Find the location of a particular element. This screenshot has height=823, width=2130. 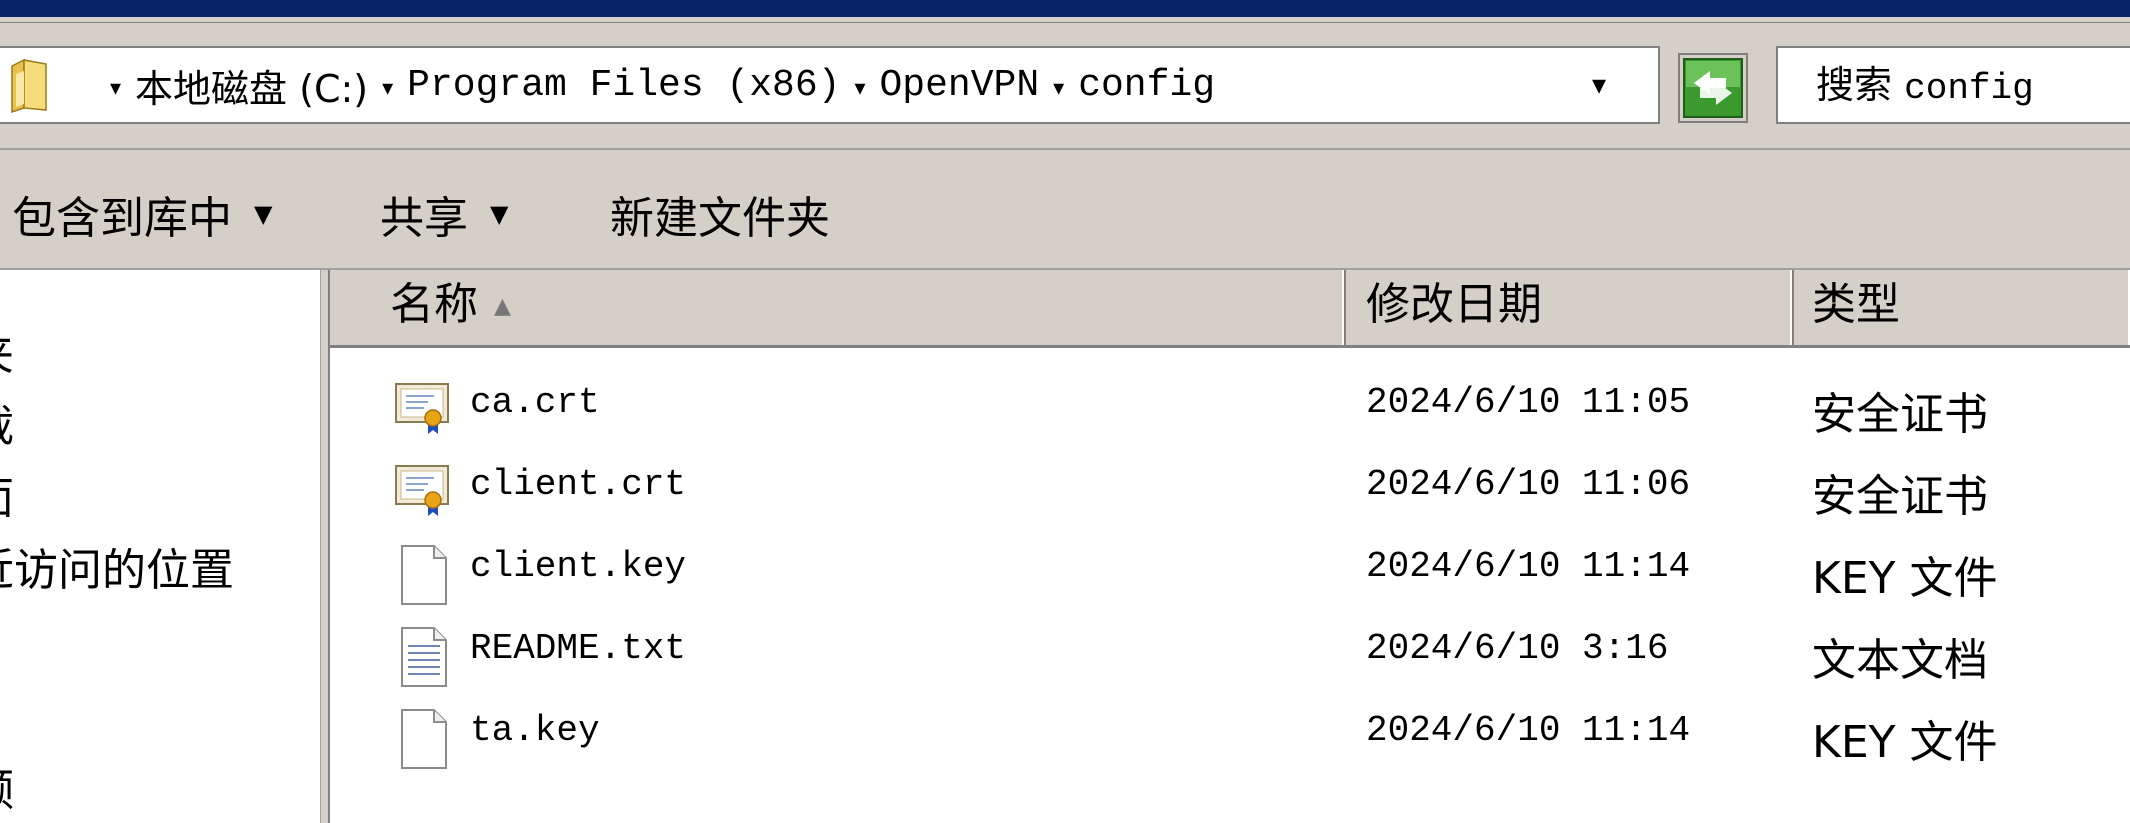

new-folder-button: 新建文件夹 is located at coordinates (720, 214).